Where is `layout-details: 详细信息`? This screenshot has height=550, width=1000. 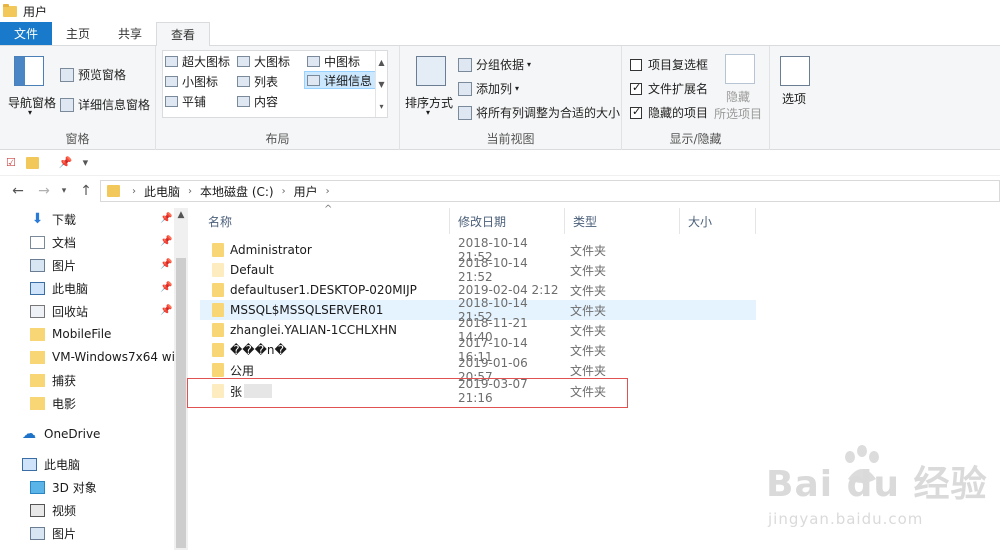
layout-details: 详细信息 is located at coordinates (340, 80).